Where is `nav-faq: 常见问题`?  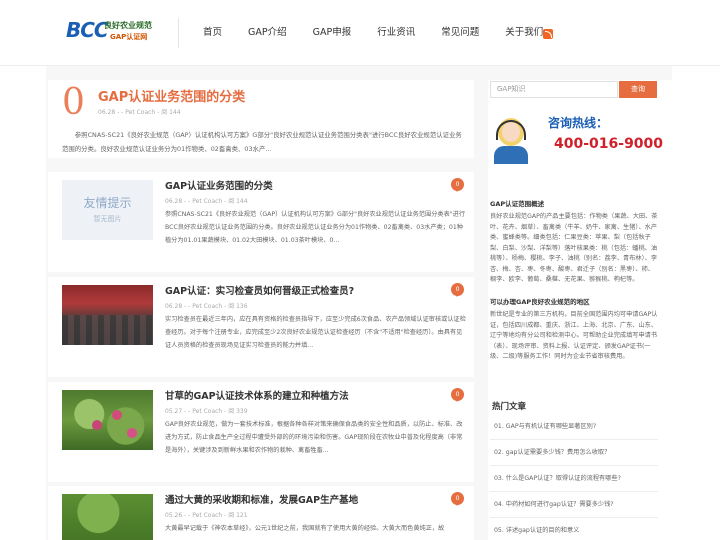 nav-faq: 常见问题 is located at coordinates (460, 33).